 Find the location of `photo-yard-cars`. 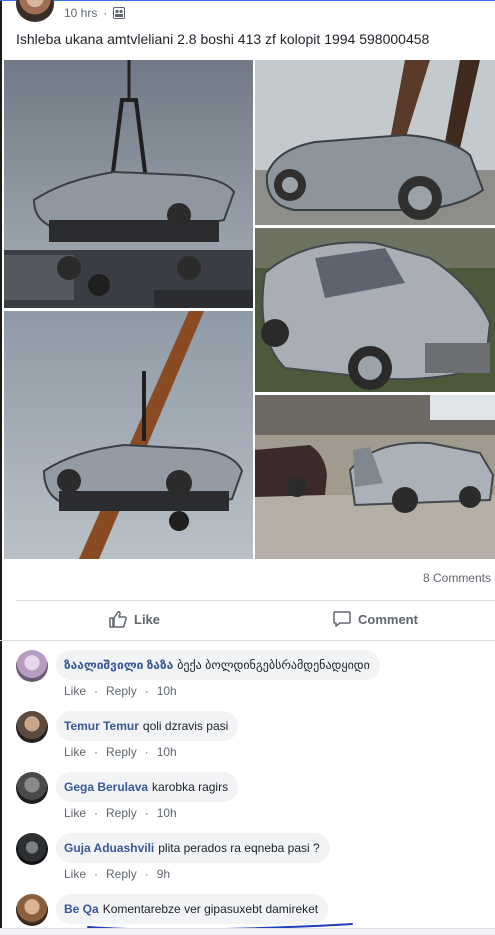

photo-yard-cars is located at coordinates (375, 477).